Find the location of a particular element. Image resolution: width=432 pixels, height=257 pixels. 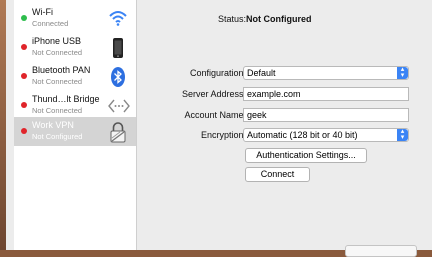

service-item-work-vpn: Work VPN Not Configured is located at coordinates (75, 131).